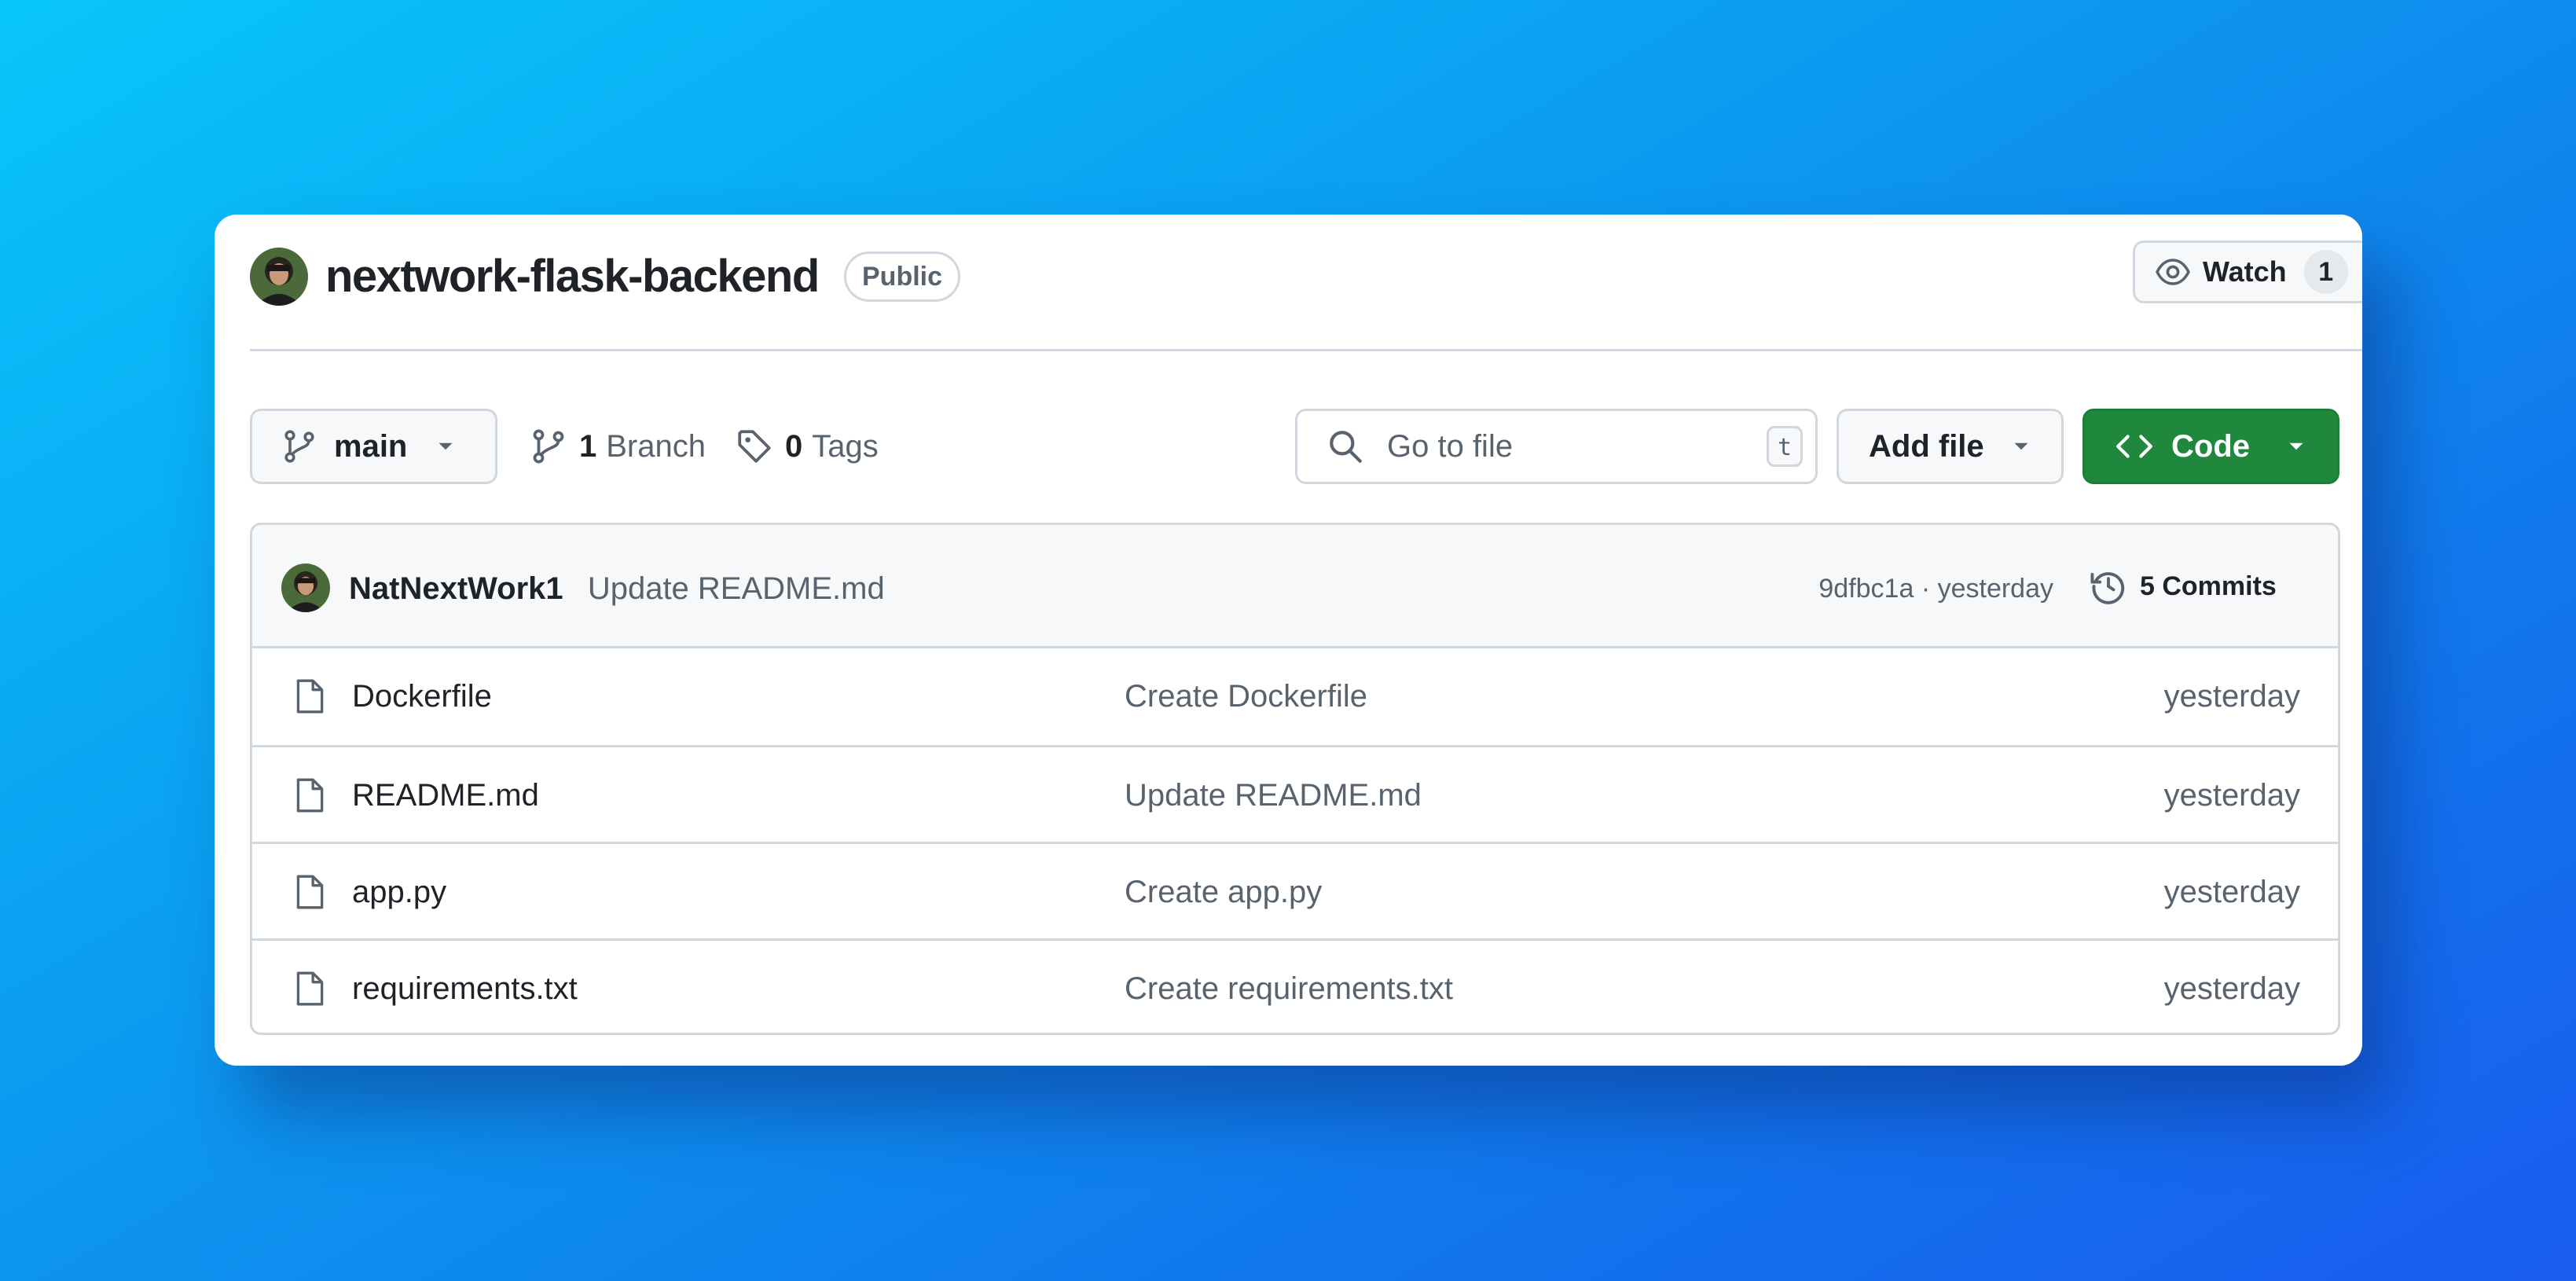 This screenshot has height=1281, width=2576. I want to click on commit-author: NatNextWork1 Update README.md, so click(617, 588).